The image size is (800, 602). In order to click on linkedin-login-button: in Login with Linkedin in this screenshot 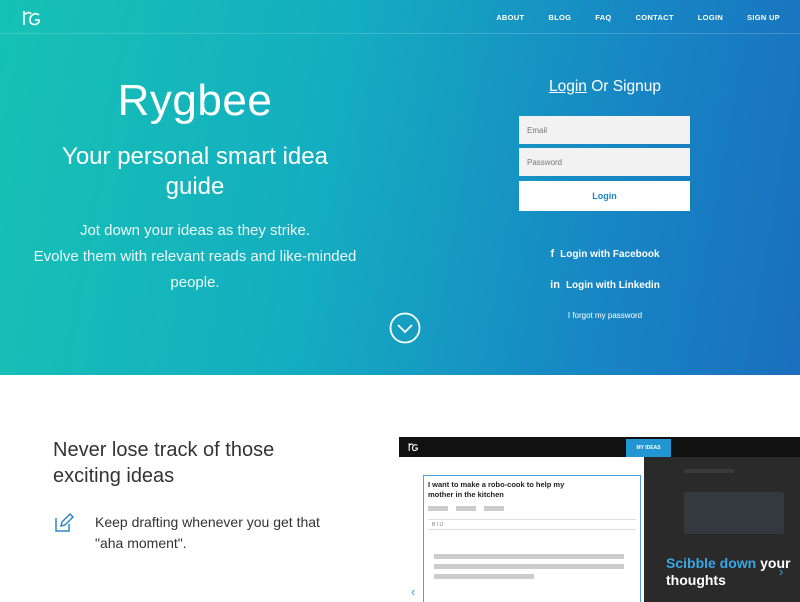, I will do `click(605, 285)`.